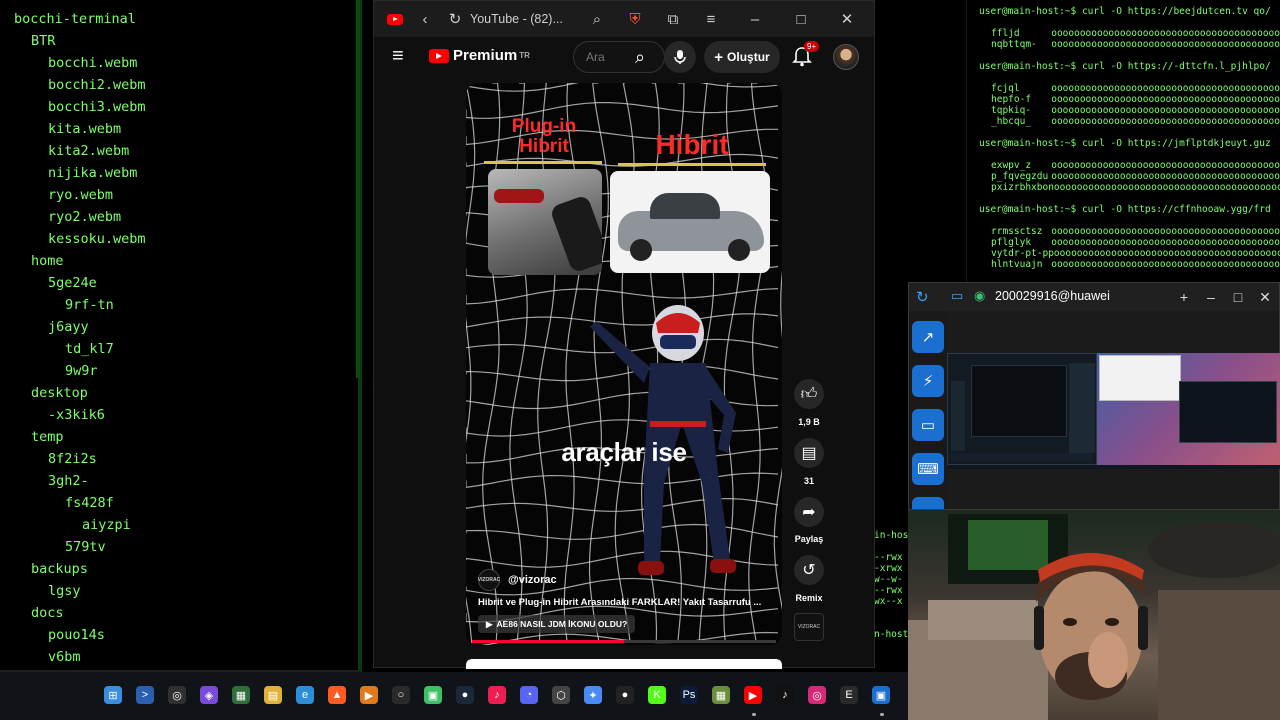 The height and width of the screenshot is (720, 1280). What do you see at coordinates (186, 305) in the screenshot?
I see `tree-item: 9rf-tn` at bounding box center [186, 305].